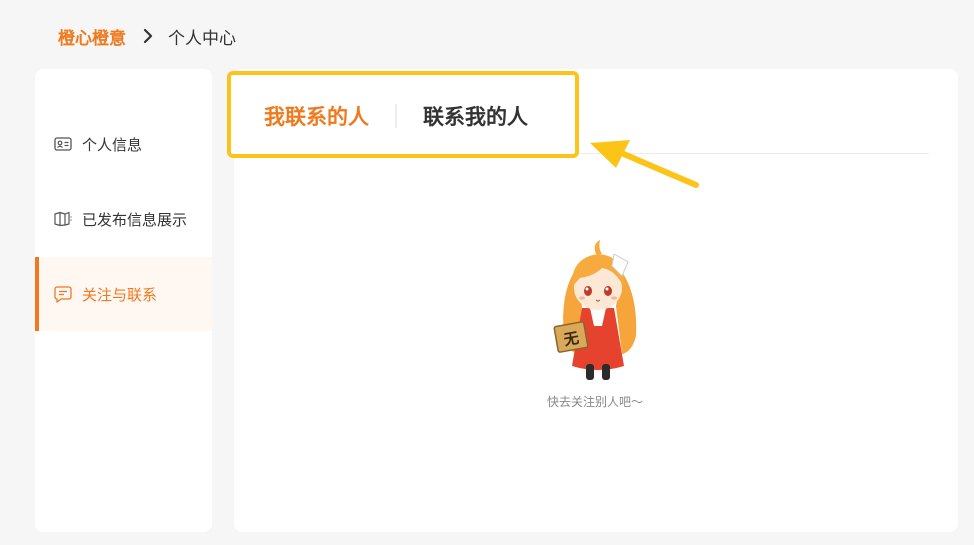 This screenshot has height=545, width=974. Describe the element at coordinates (595, 310) in the screenshot. I see `empty-mascot-illustration: 无` at that location.